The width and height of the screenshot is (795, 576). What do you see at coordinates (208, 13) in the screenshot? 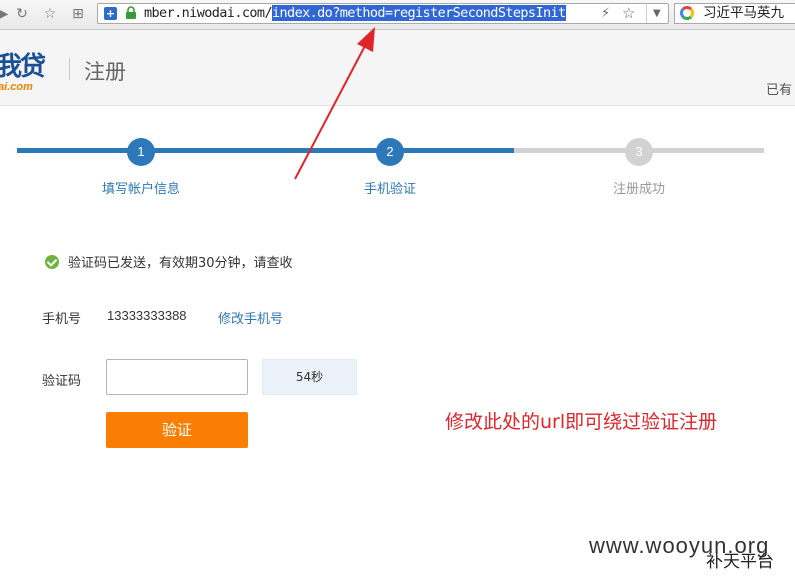
I see `url-prefix: mber.niwodai.com/` at bounding box center [208, 13].